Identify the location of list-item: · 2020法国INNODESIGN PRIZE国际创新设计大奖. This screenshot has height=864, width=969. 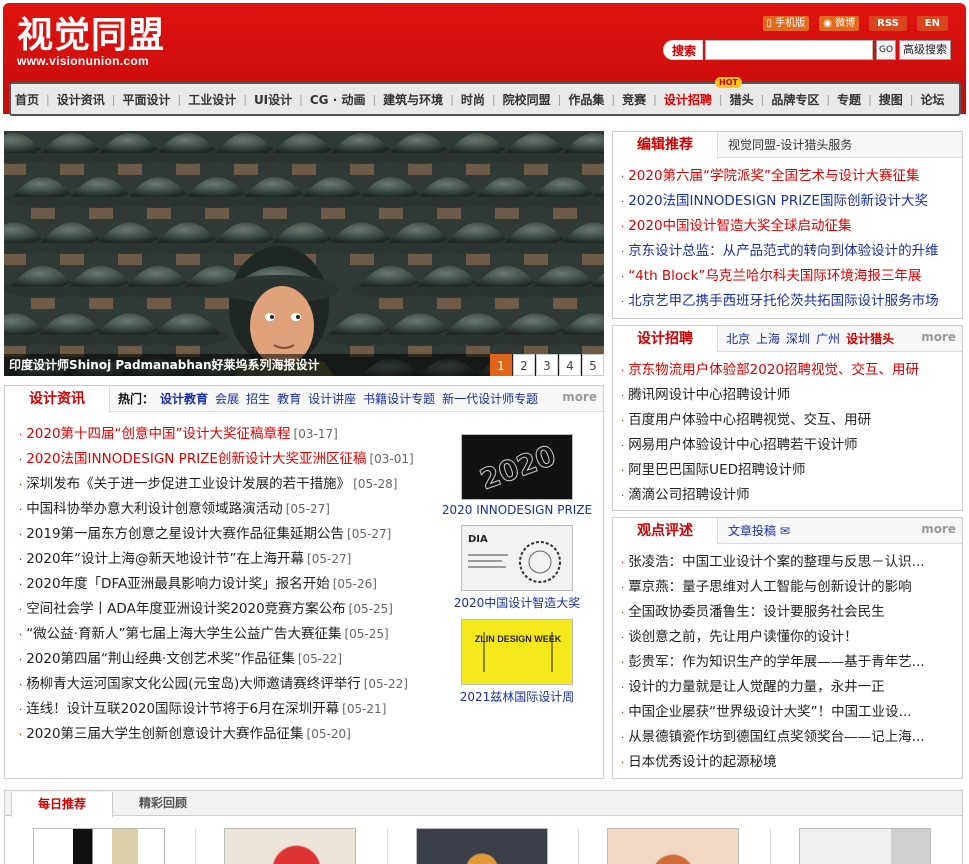
(791, 201).